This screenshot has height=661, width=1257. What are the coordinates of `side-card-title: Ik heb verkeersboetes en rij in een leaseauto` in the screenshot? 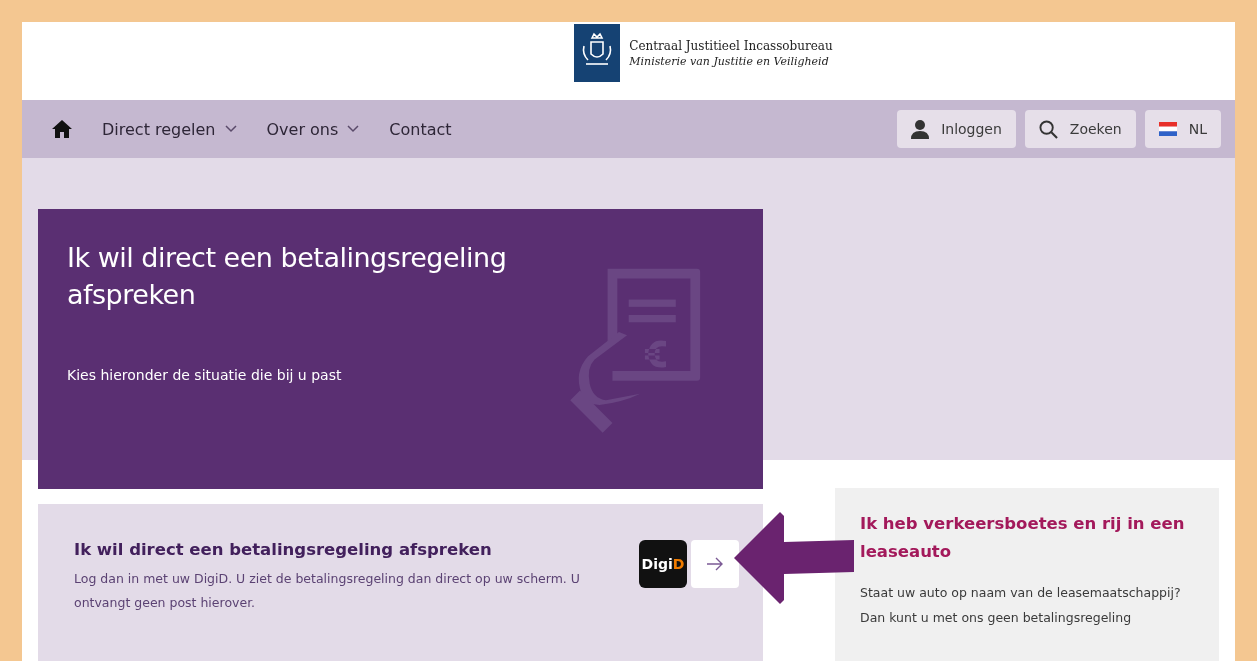 It's located at (1023, 538).